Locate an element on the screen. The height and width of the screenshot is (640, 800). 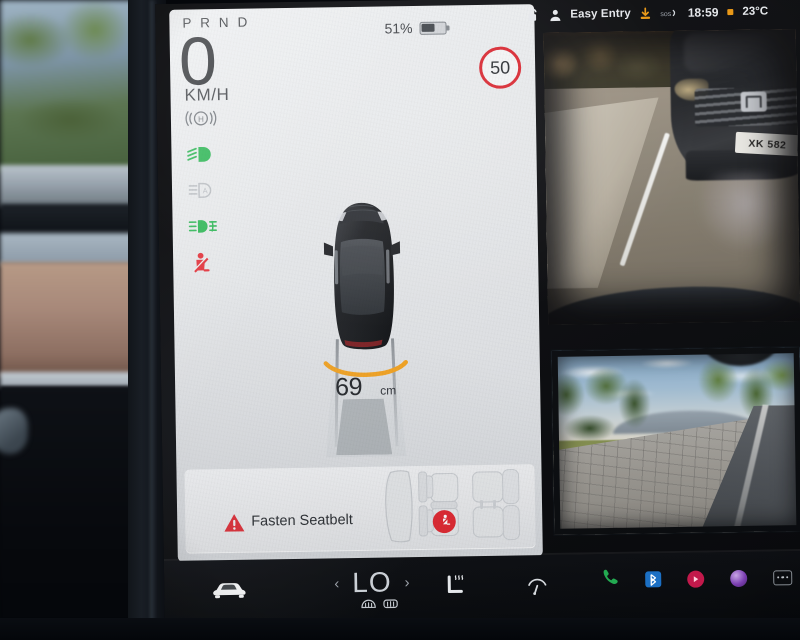
seat-occupancy-diagram is located at coordinates (452, 506).